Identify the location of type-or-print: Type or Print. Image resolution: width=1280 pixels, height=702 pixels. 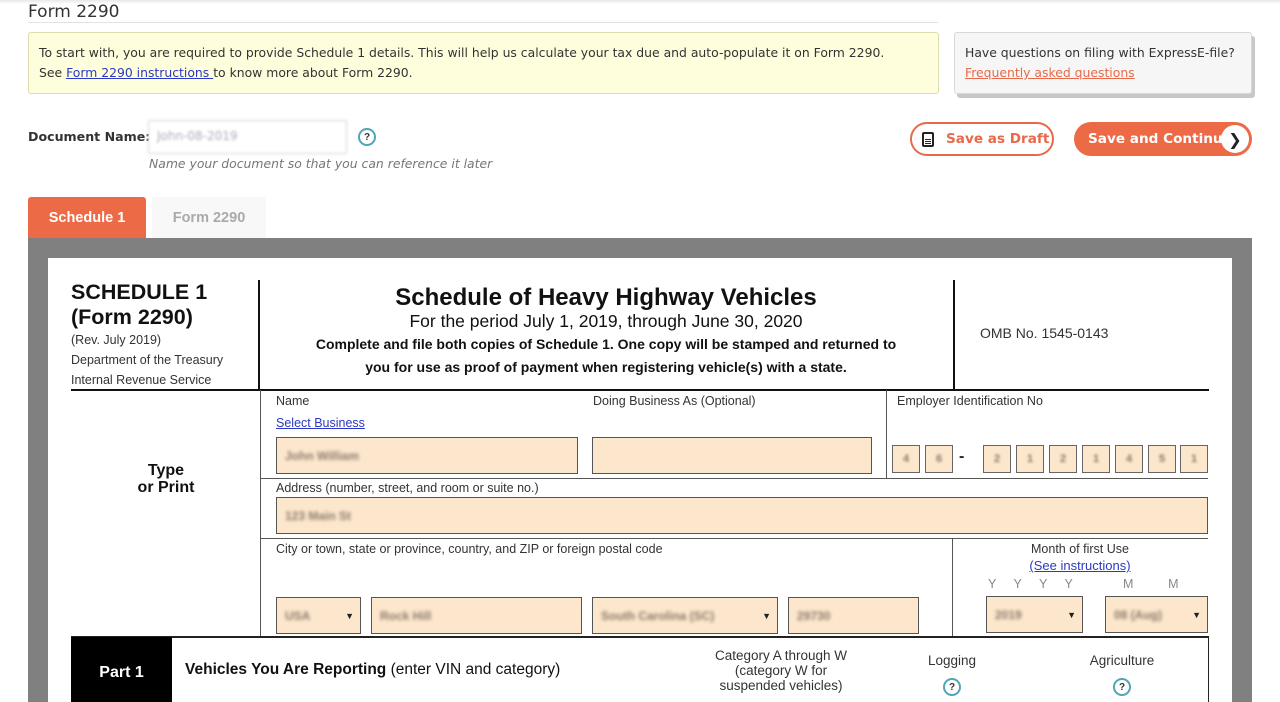
(166, 479).